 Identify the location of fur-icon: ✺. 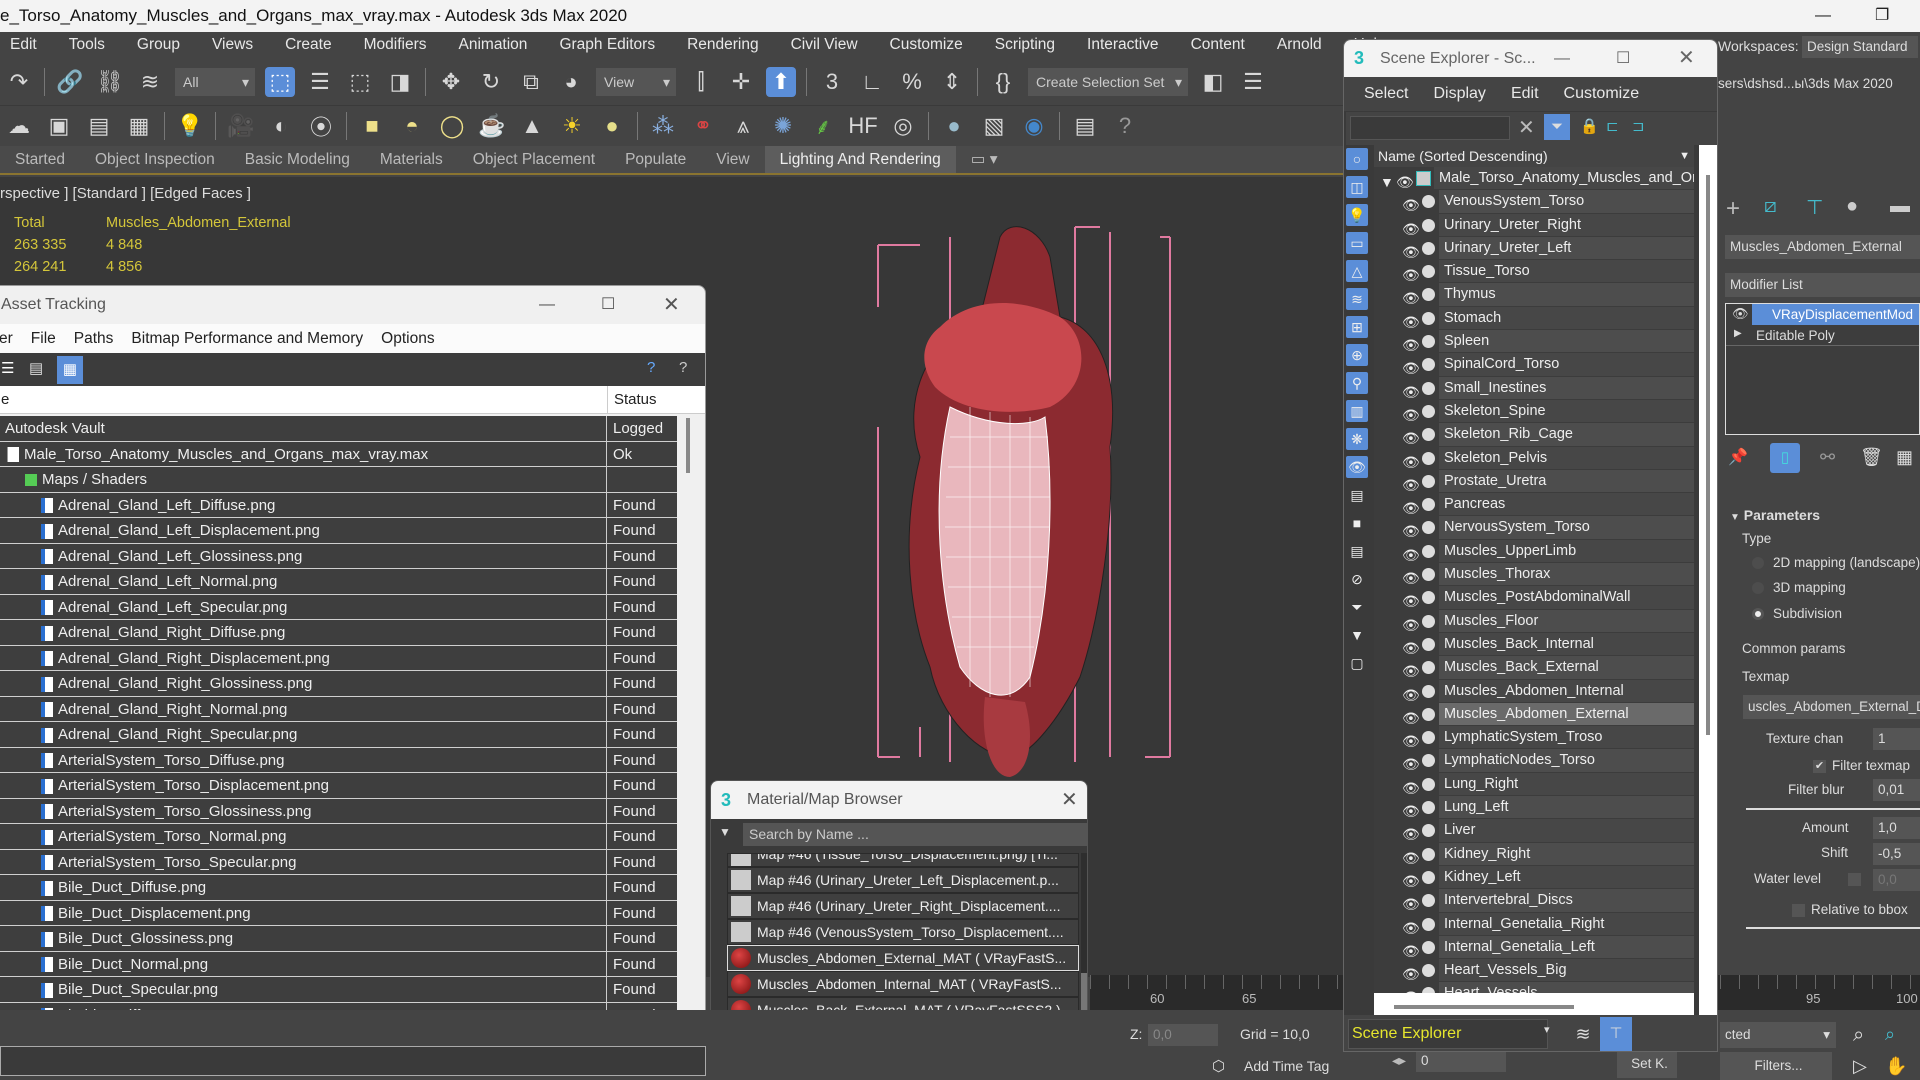
(783, 126).